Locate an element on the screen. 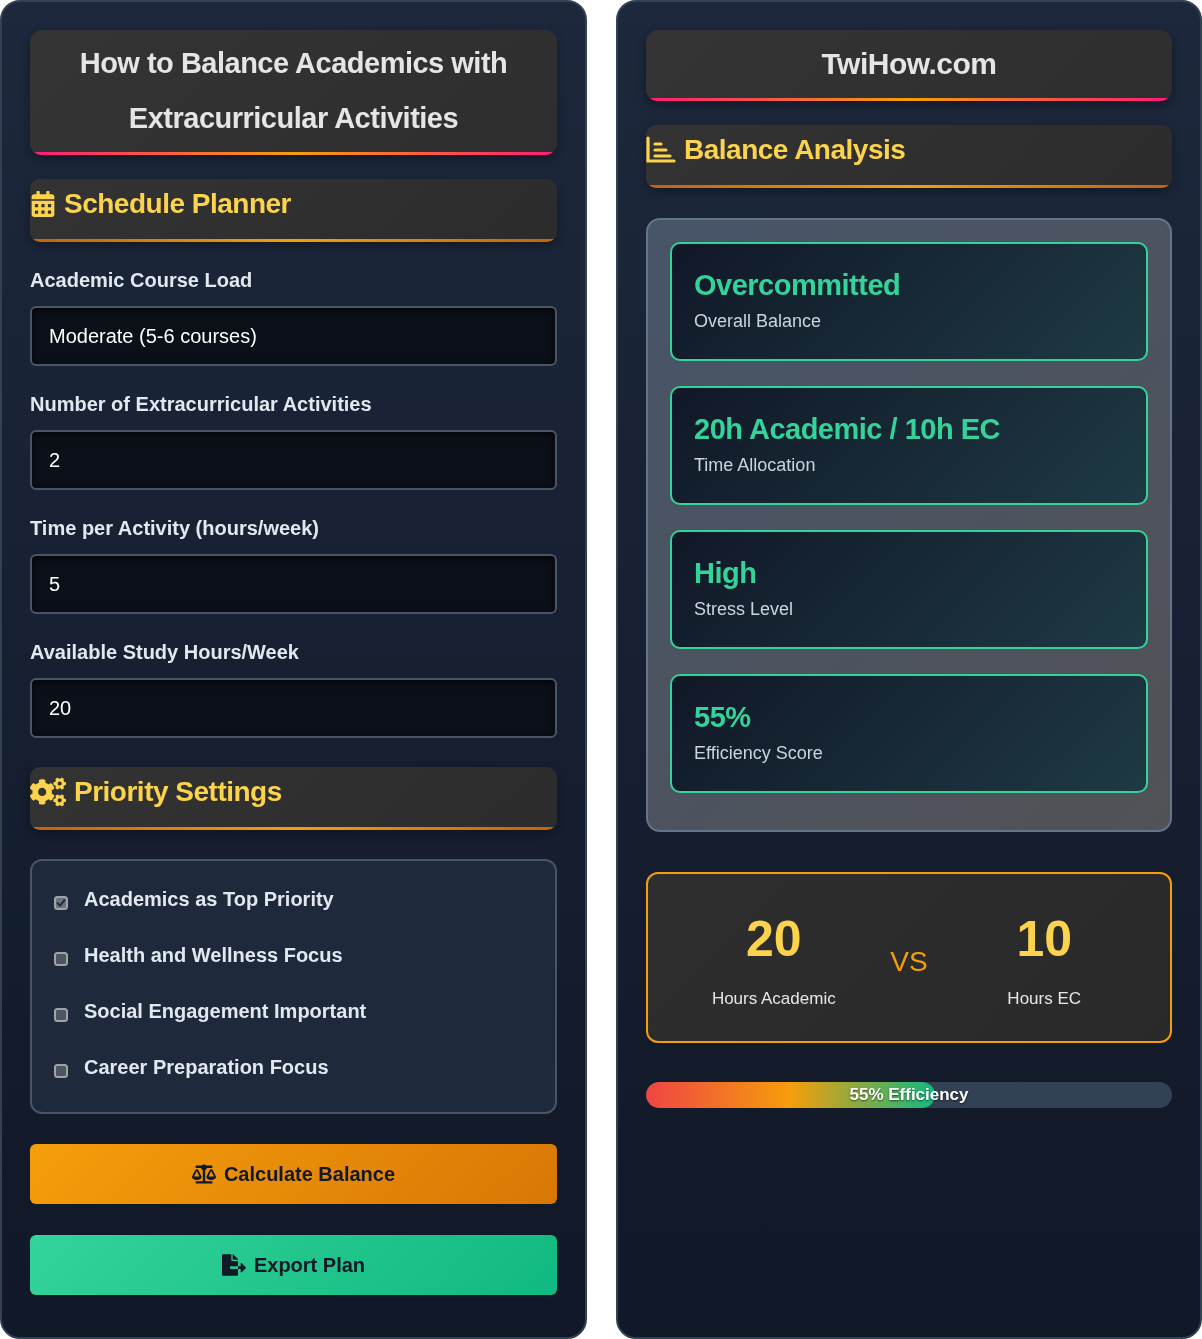  result-label: Overall Balance is located at coordinates (758, 321).